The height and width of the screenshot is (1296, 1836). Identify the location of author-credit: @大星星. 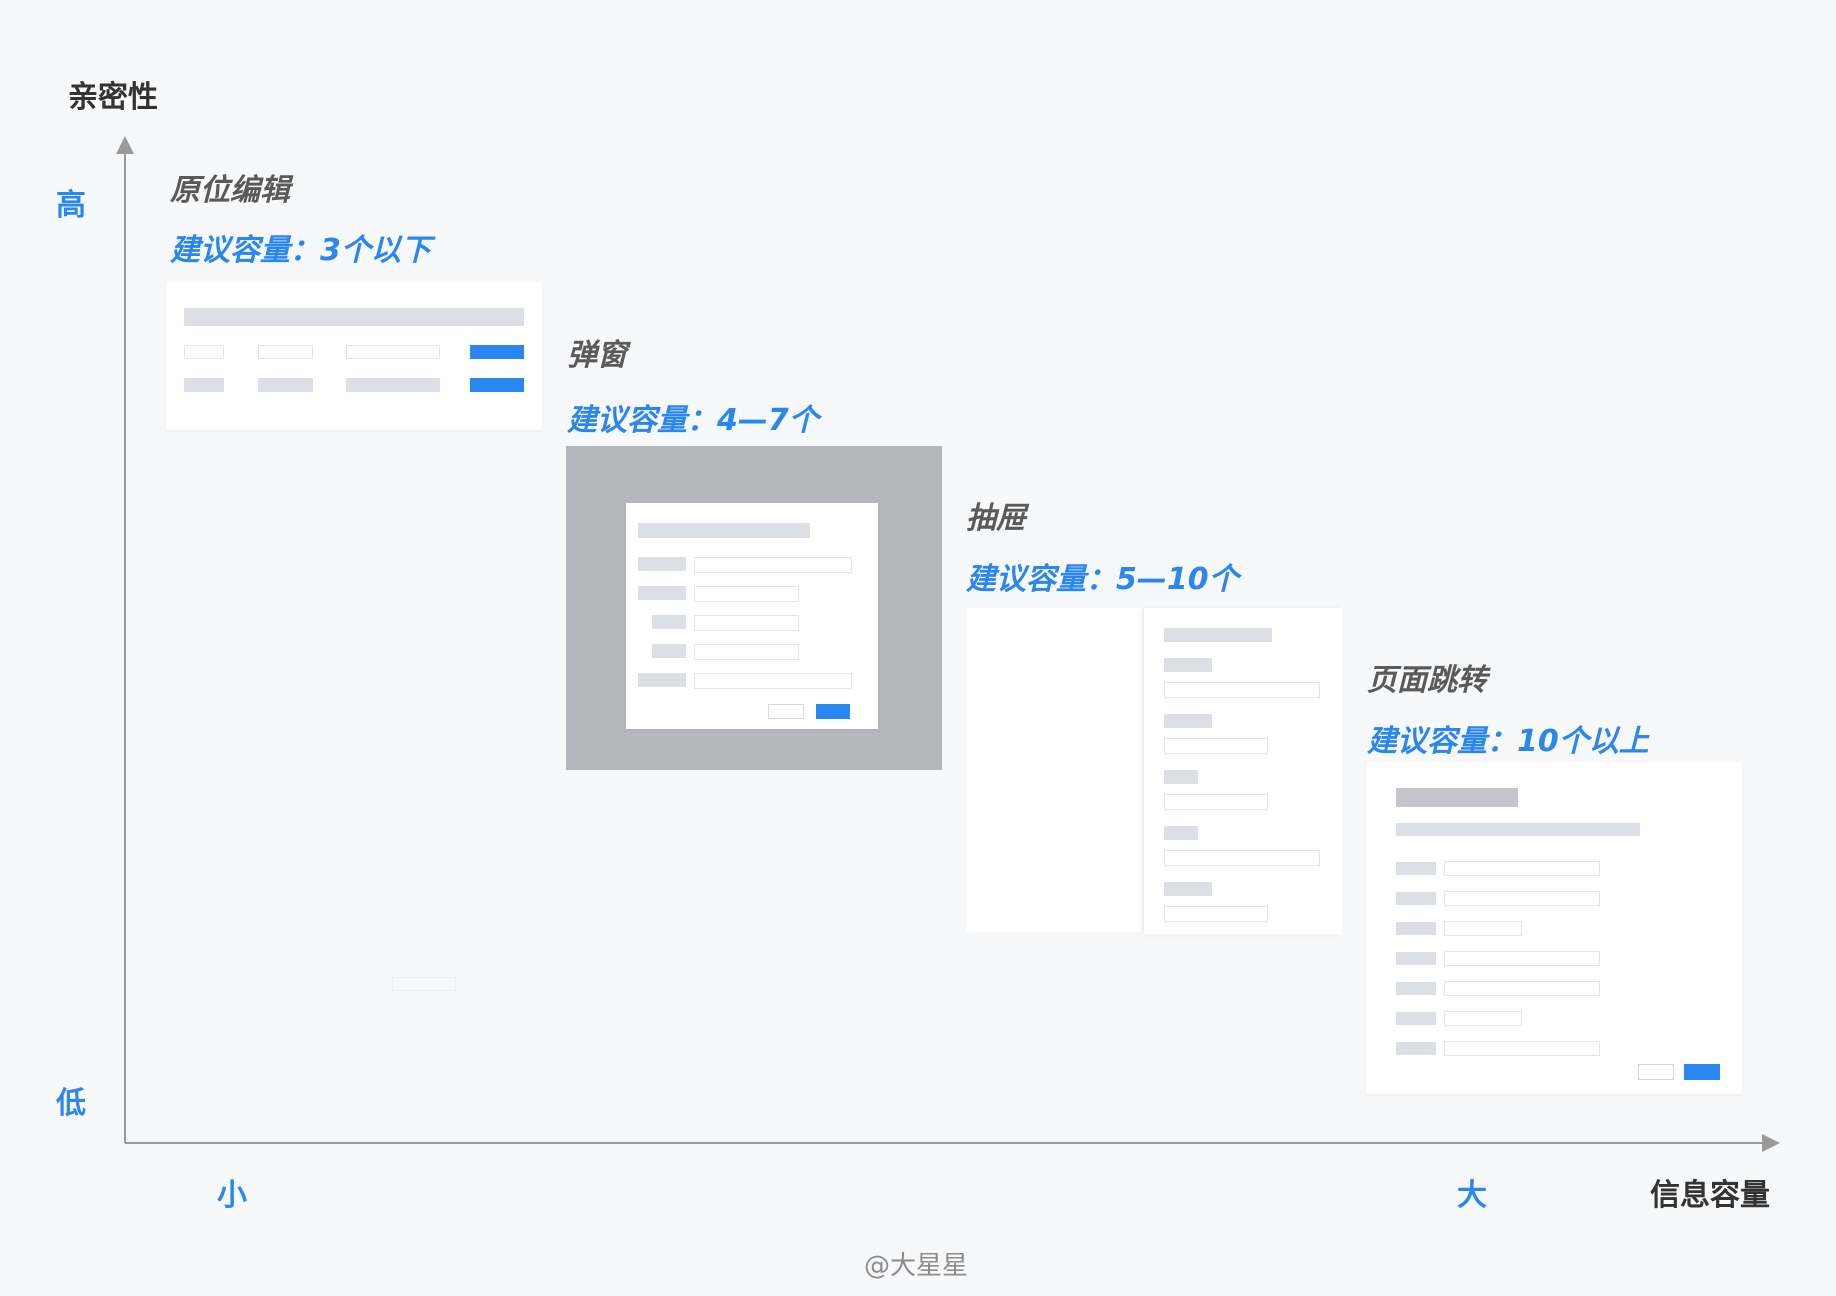
(916, 1266).